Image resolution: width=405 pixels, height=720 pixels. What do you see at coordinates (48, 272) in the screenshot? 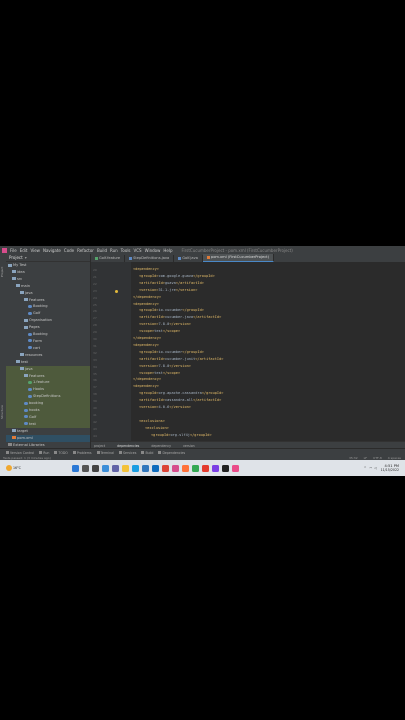
I see `tree-item: idea` at bounding box center [48, 272].